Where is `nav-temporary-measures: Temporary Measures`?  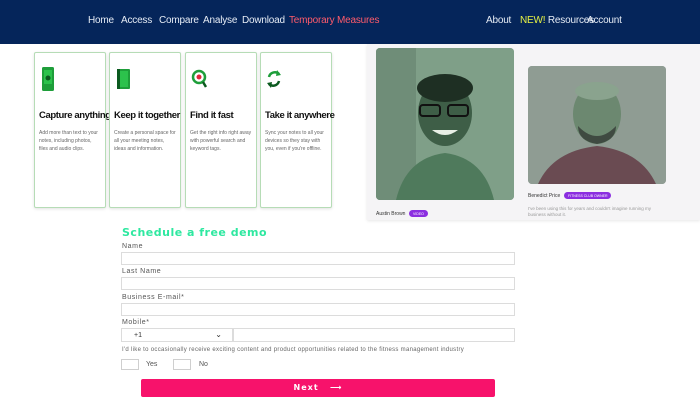 nav-temporary-measures: Temporary Measures is located at coordinates (334, 20).